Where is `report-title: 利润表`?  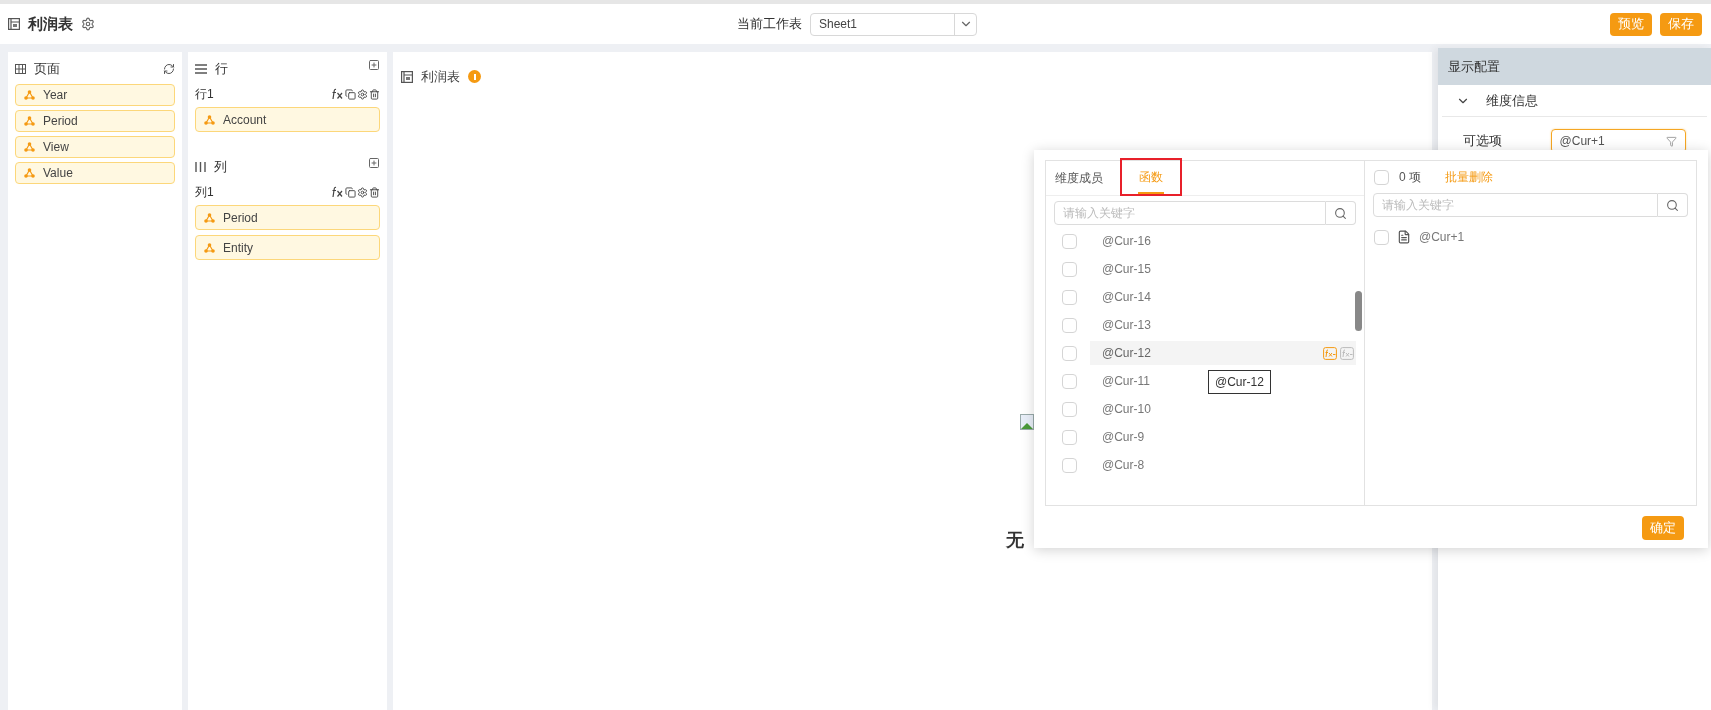 report-title: 利润表 is located at coordinates (50, 23).